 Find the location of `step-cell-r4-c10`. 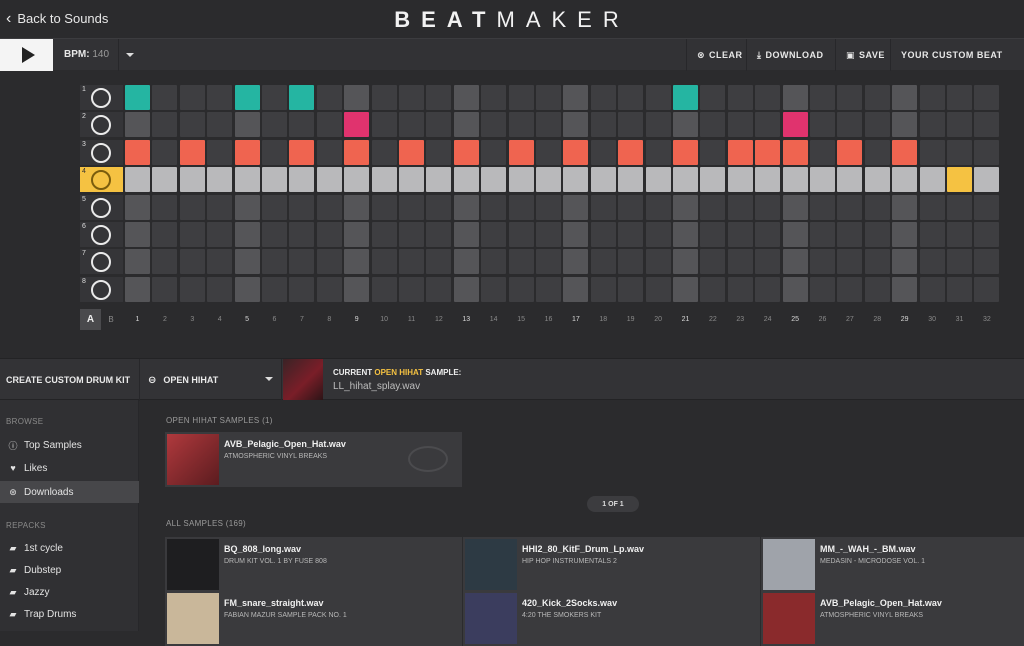

step-cell-r4-c10 is located at coordinates (384, 180).